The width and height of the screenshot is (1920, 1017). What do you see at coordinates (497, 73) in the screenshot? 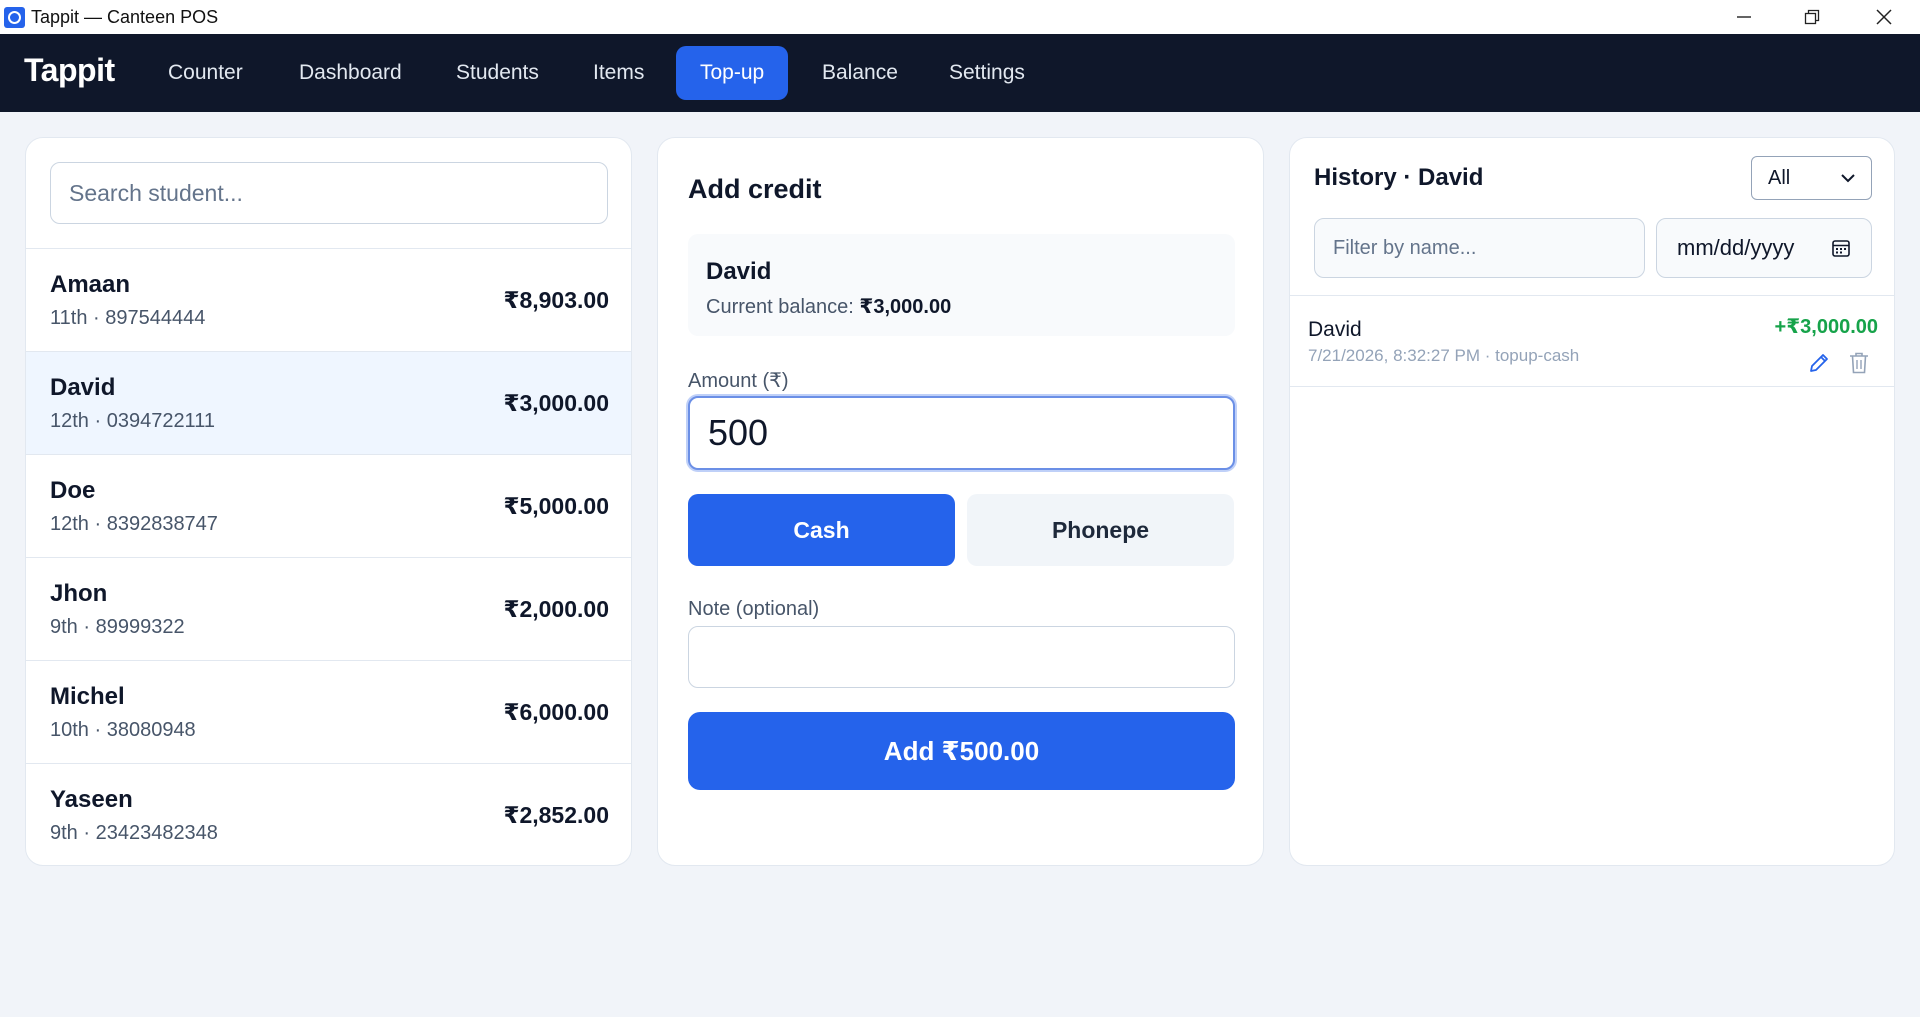
I see `nav-students: Students` at bounding box center [497, 73].